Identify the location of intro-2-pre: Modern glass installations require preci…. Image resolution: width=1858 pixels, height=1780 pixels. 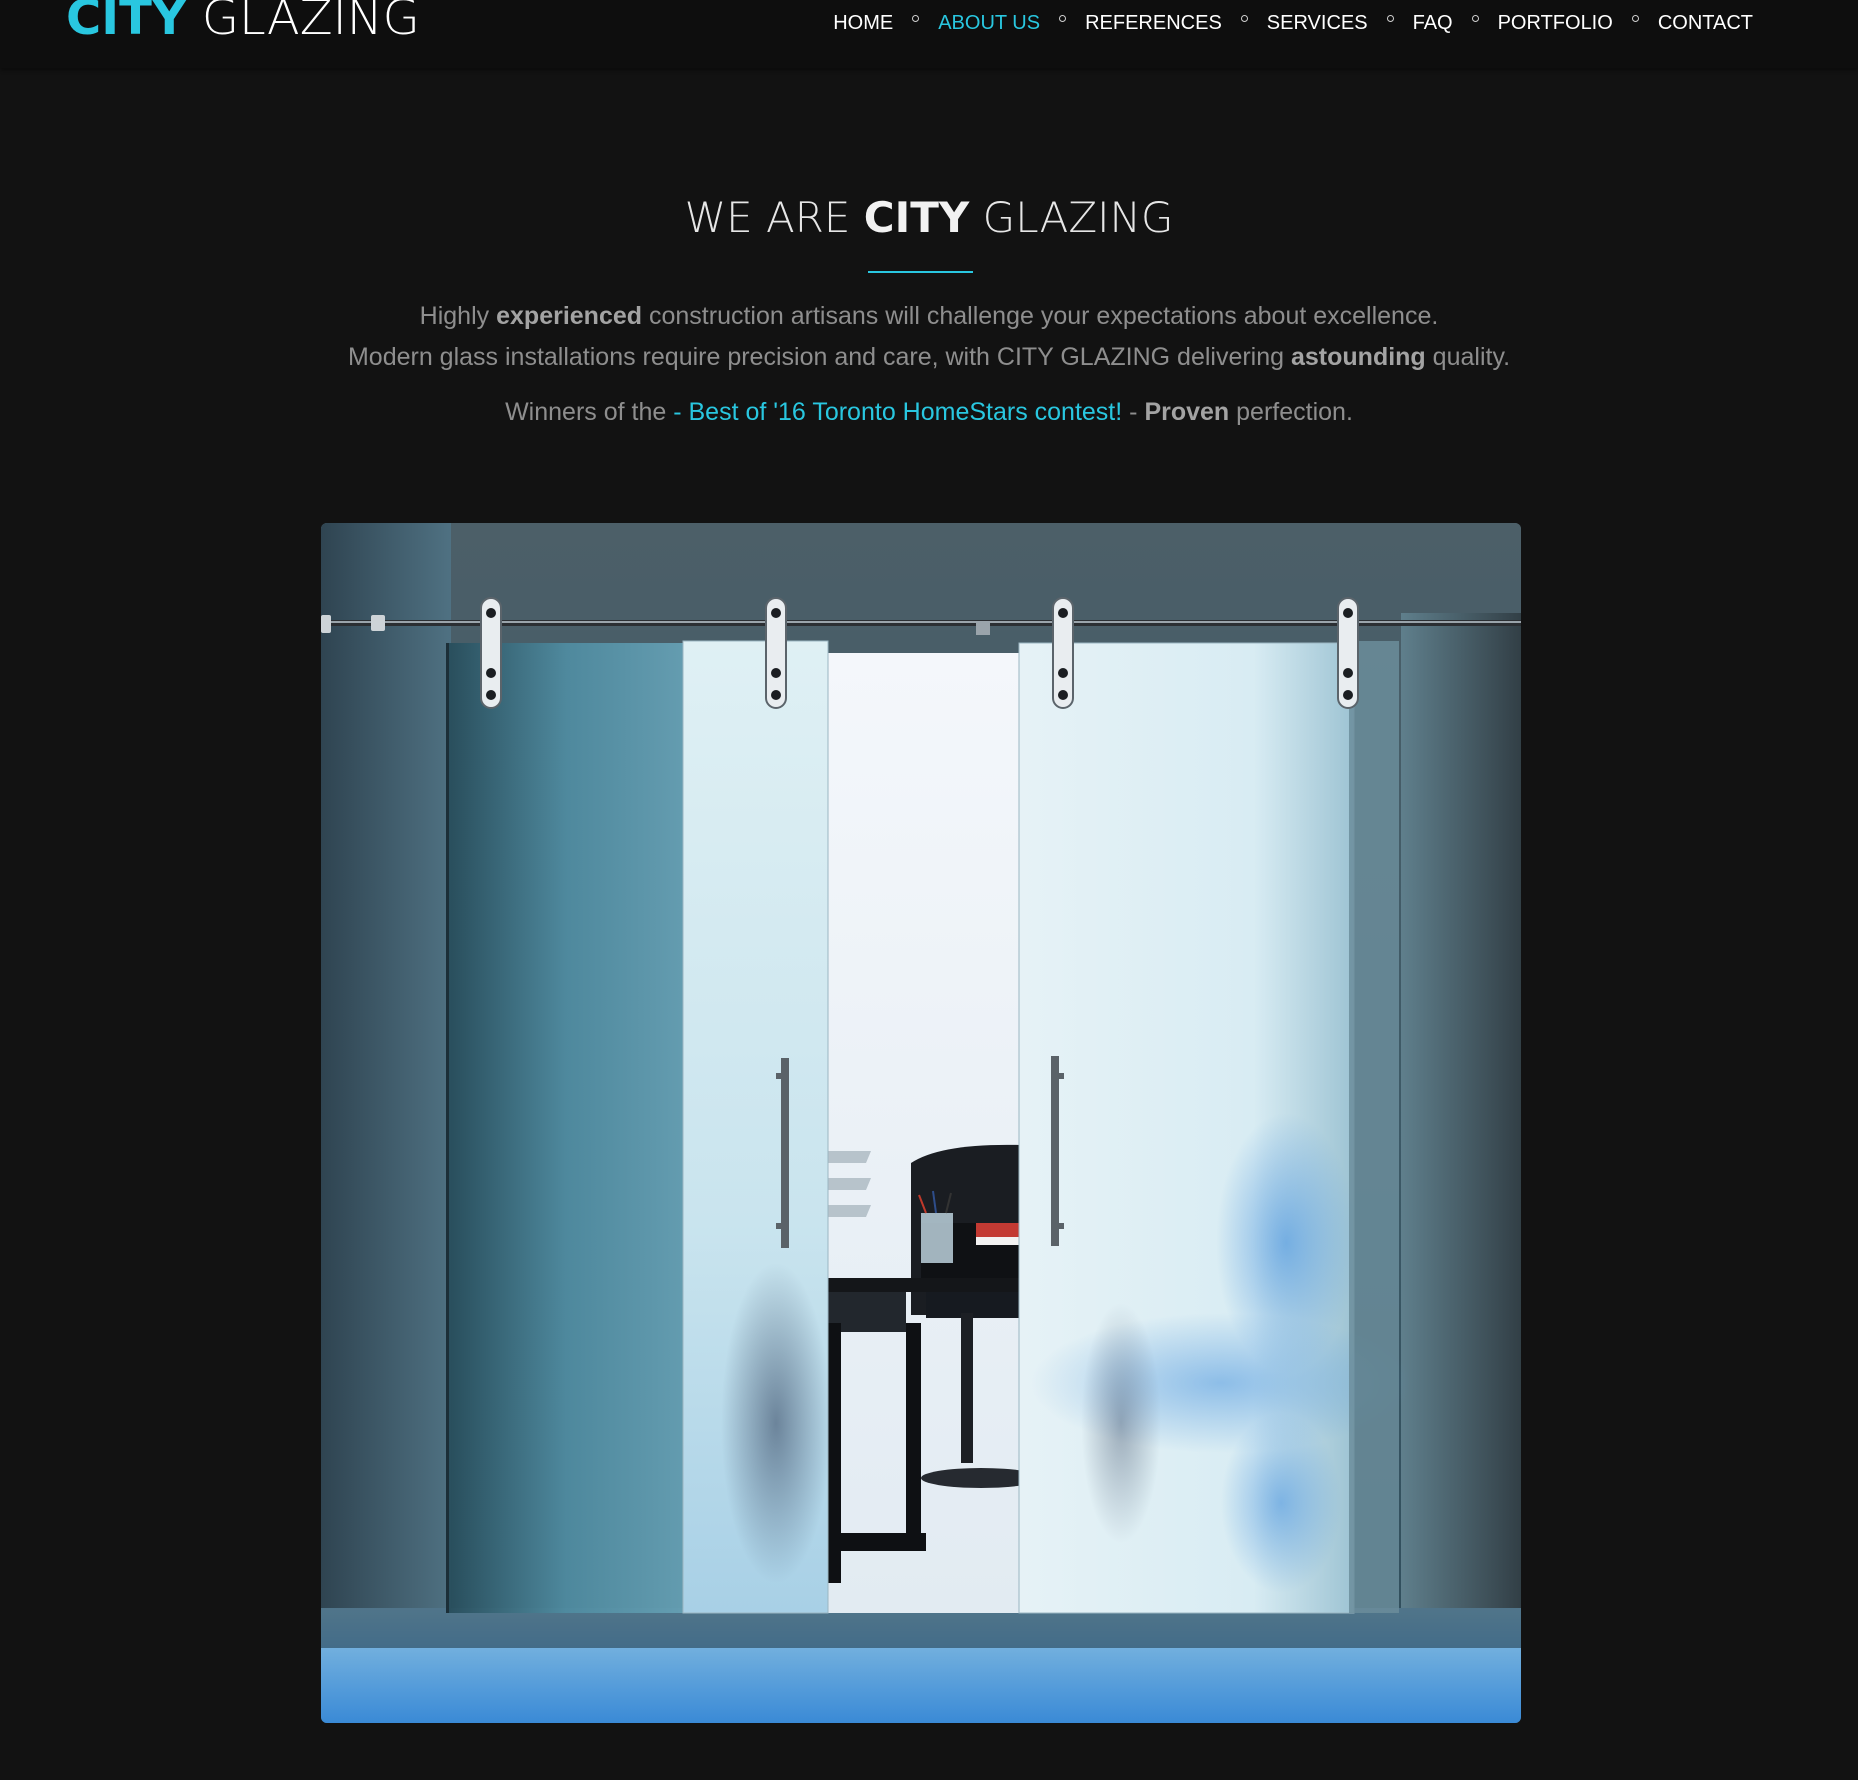
(816, 357).